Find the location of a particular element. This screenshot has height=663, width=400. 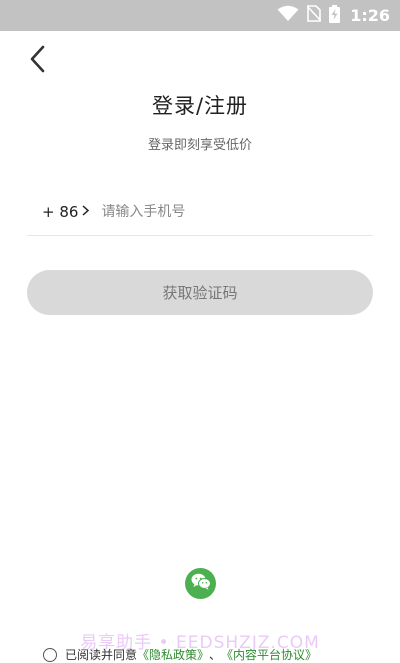

page-title: 登录/注册 is located at coordinates (200, 106).